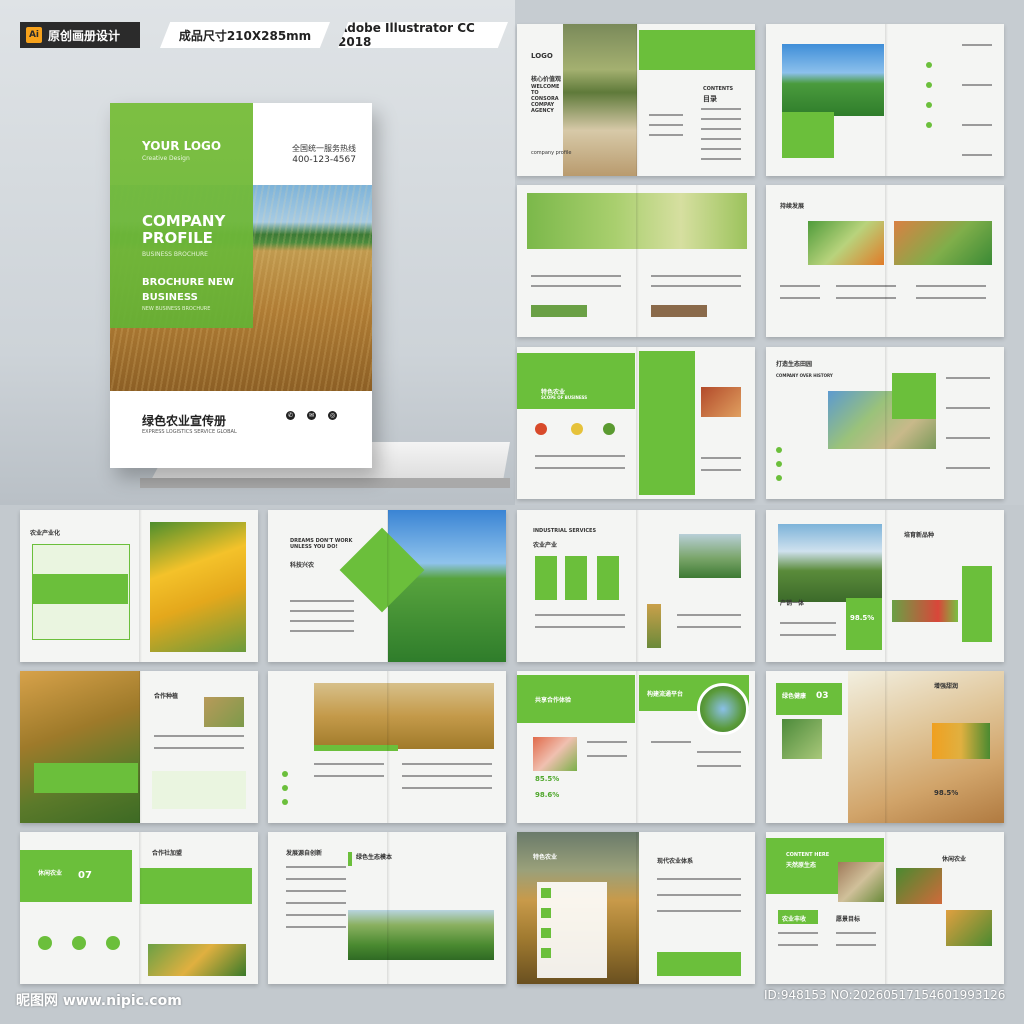 Image resolution: width=1024 pixels, height=1024 pixels. What do you see at coordinates (723, 709) in the screenshot?
I see `circle-photo` at bounding box center [723, 709].